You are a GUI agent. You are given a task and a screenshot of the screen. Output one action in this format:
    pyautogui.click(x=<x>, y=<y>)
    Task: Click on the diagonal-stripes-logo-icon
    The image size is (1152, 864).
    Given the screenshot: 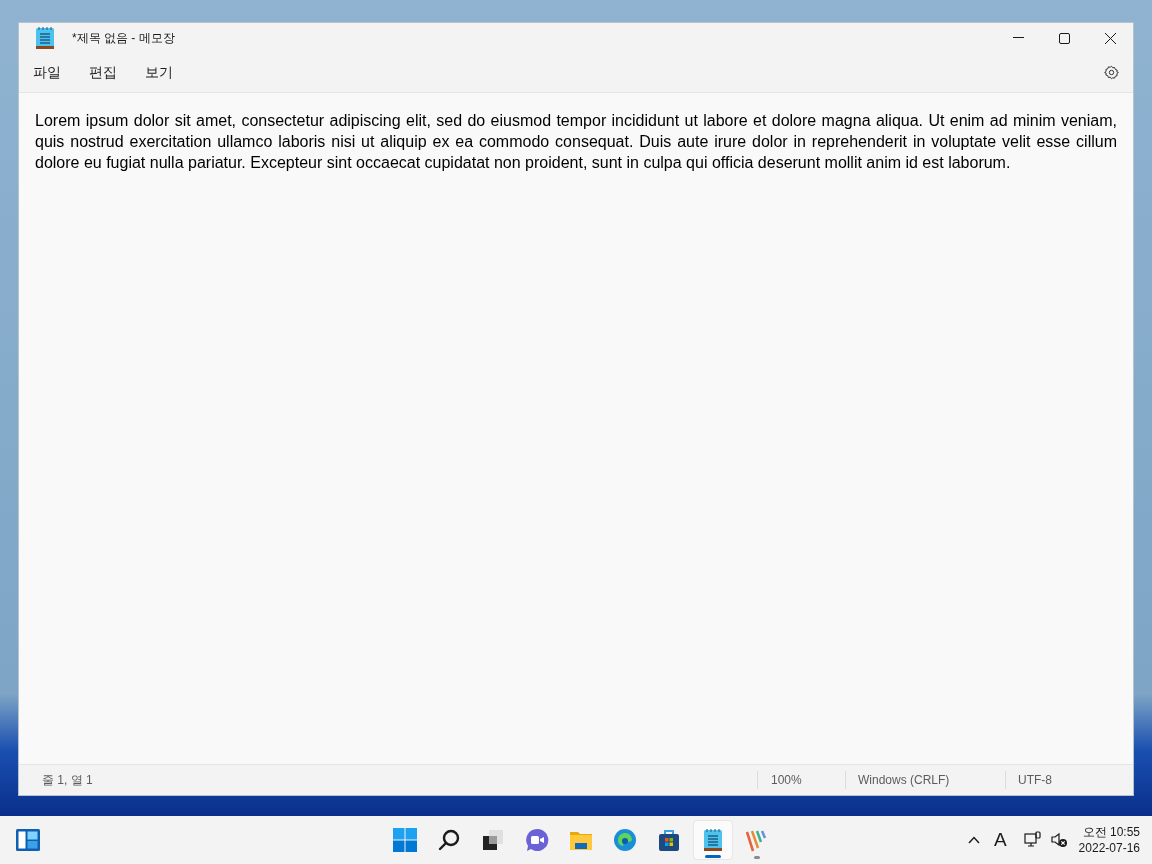 What is the action you would take?
    pyautogui.click(x=757, y=840)
    